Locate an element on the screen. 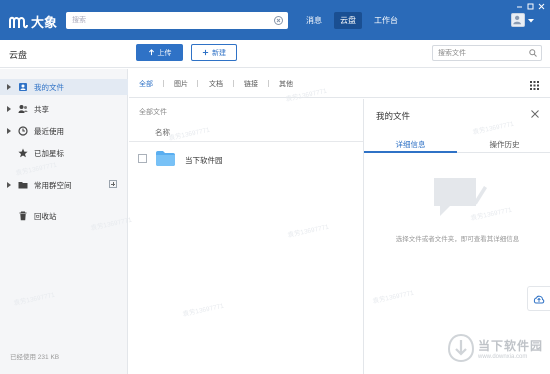 This screenshot has width=550, height=374. table-row: 当下软件园 is located at coordinates (246, 158).